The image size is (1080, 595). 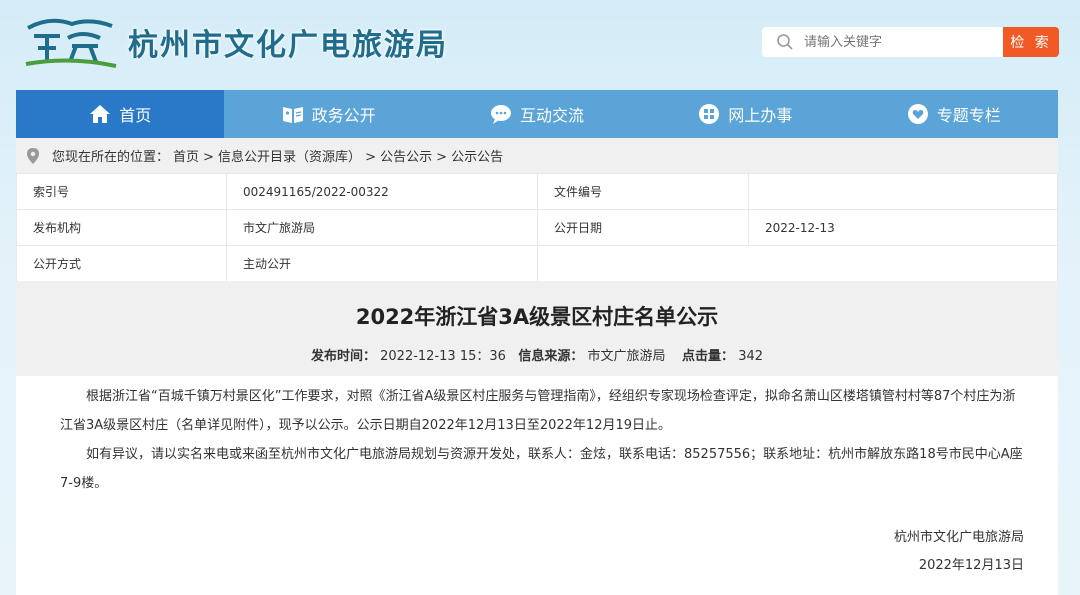 What do you see at coordinates (186, 155) in the screenshot?
I see `breadcrumb-item: 首页` at bounding box center [186, 155].